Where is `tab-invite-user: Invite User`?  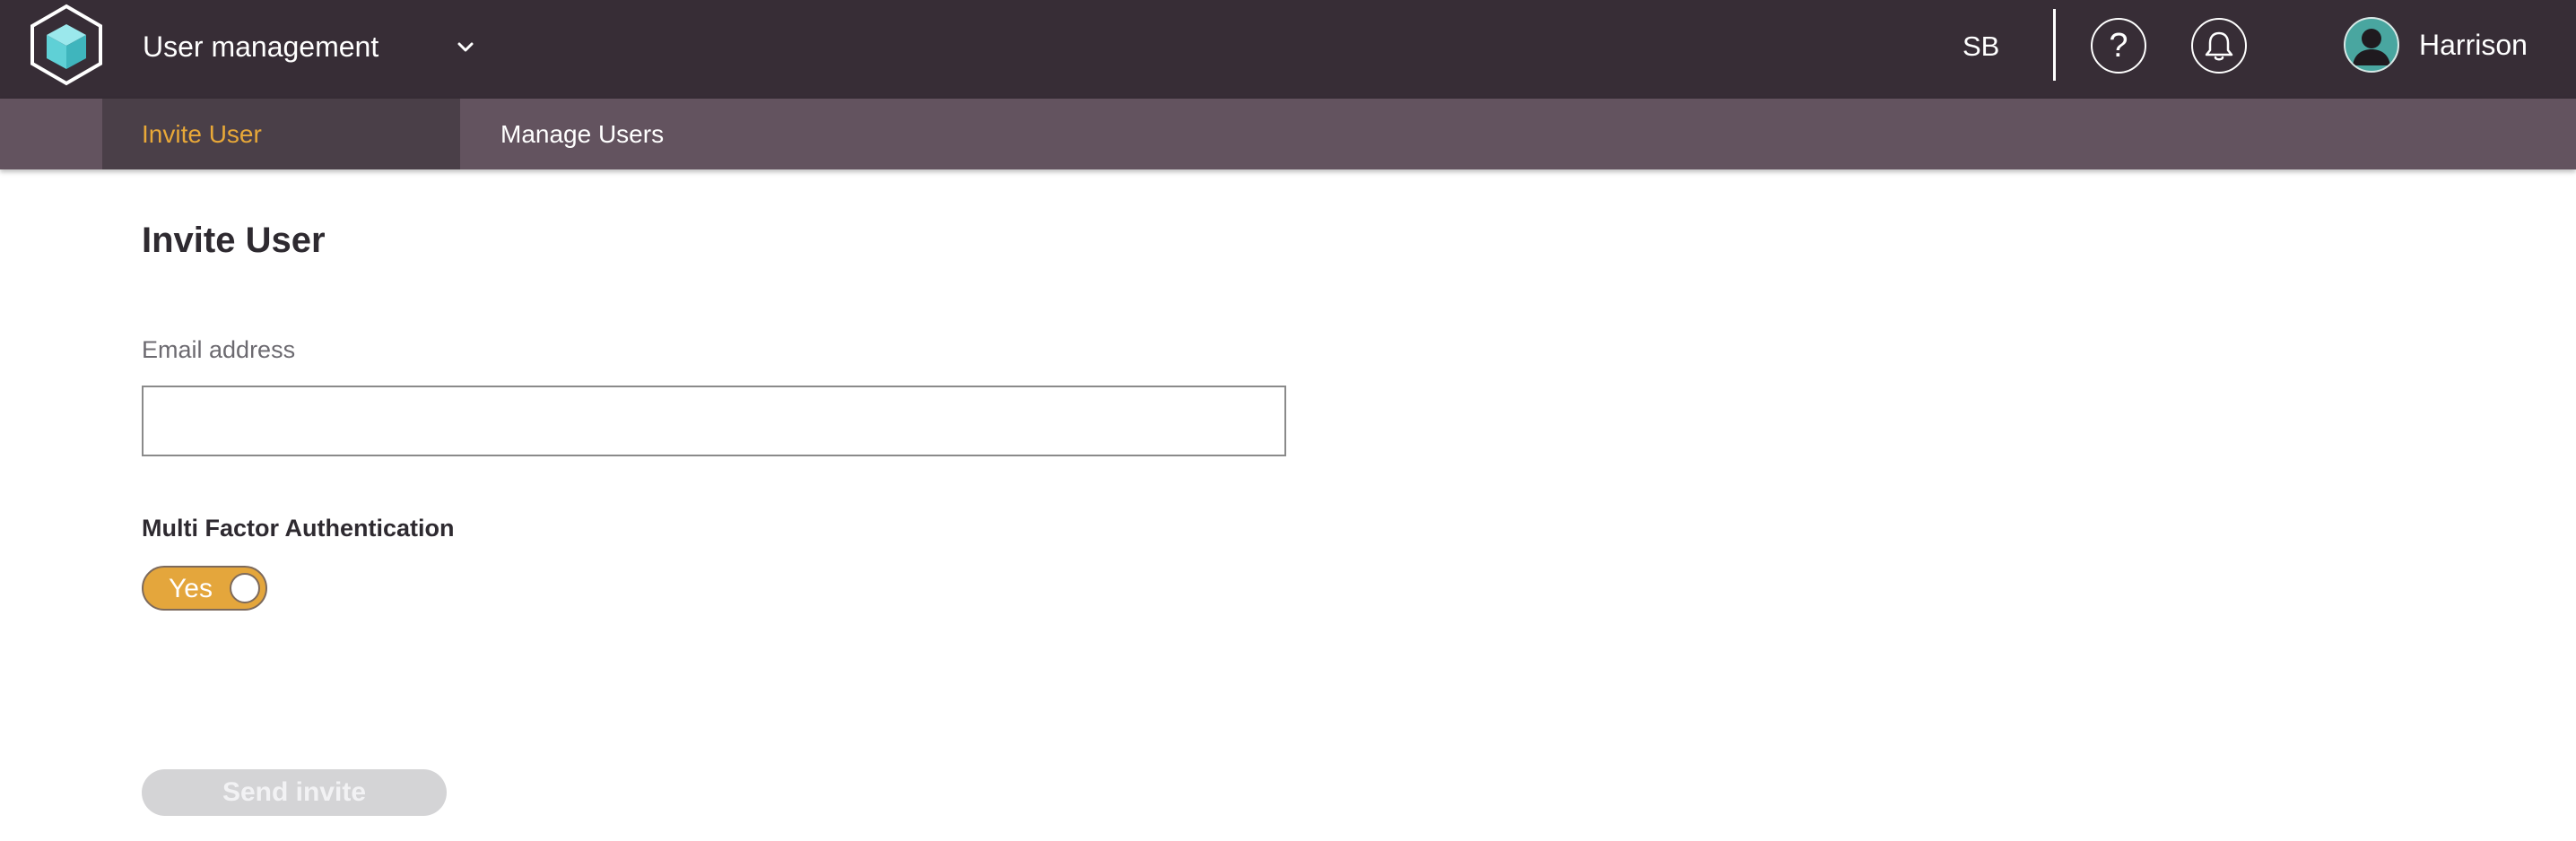 tab-invite-user: Invite User is located at coordinates (281, 134).